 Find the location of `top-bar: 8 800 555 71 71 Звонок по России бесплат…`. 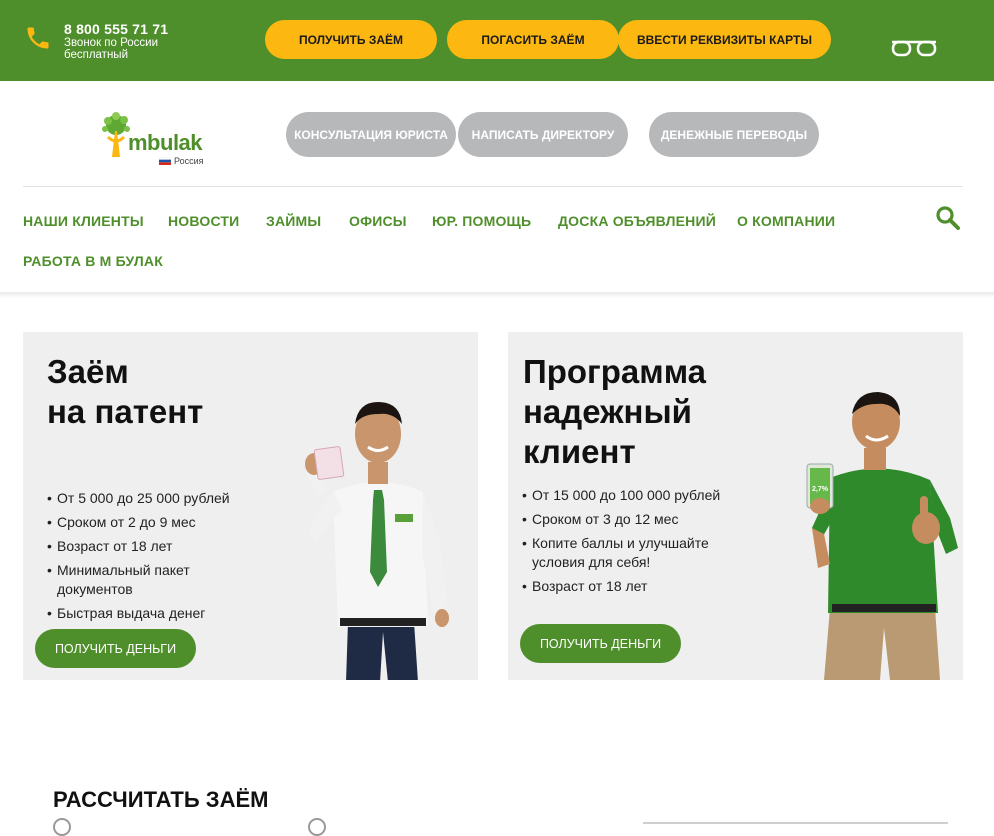

top-bar: 8 800 555 71 71 Звонок по России бесплат… is located at coordinates (497, 40).